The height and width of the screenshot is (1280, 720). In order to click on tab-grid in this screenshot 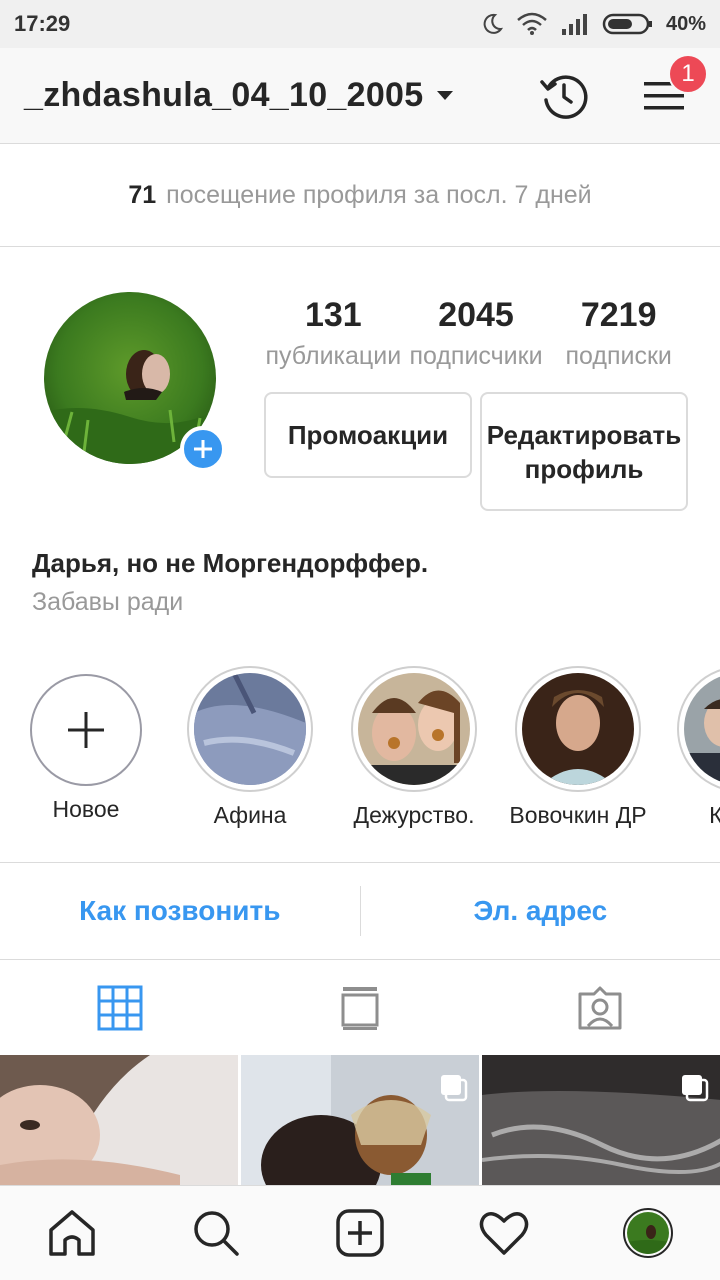, I will do `click(120, 1008)`.